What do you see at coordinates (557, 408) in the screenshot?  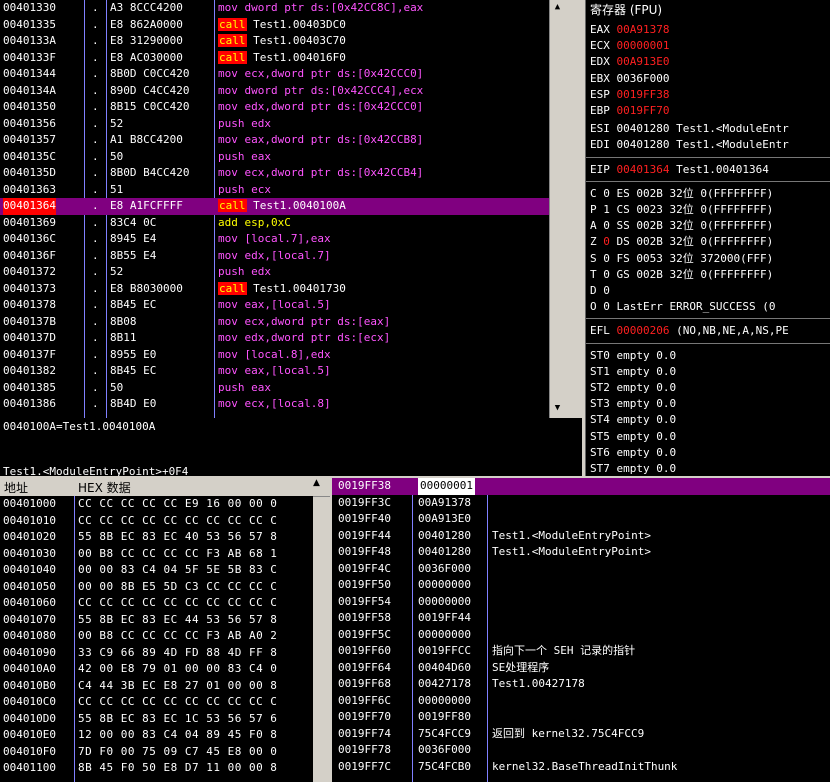 I see `scroll-down-icon: ▼` at bounding box center [557, 408].